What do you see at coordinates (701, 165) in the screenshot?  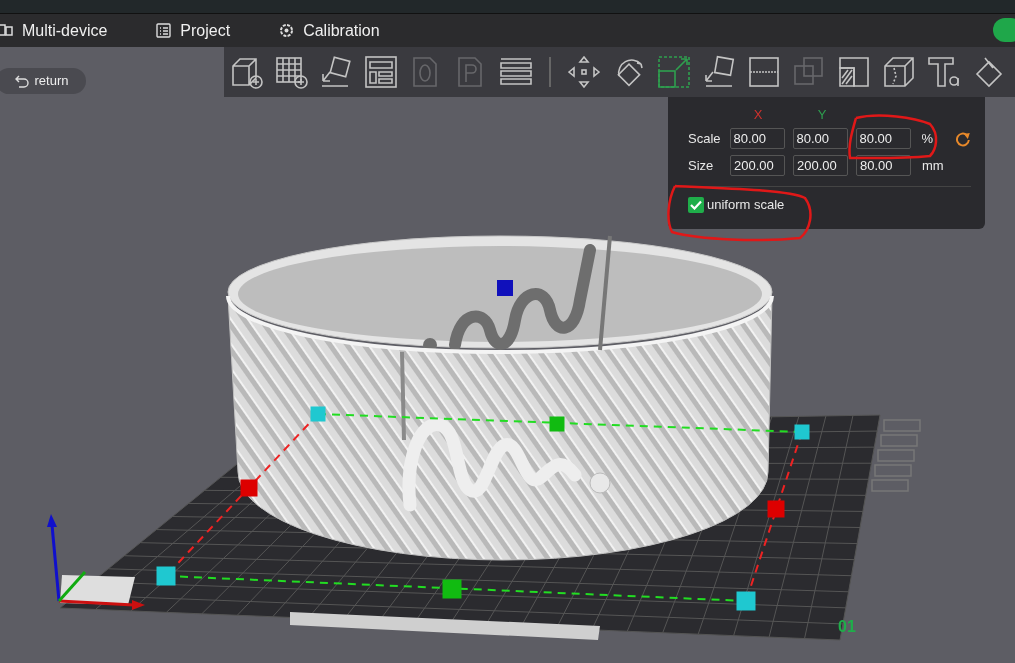 I see `field-label: Size` at bounding box center [701, 165].